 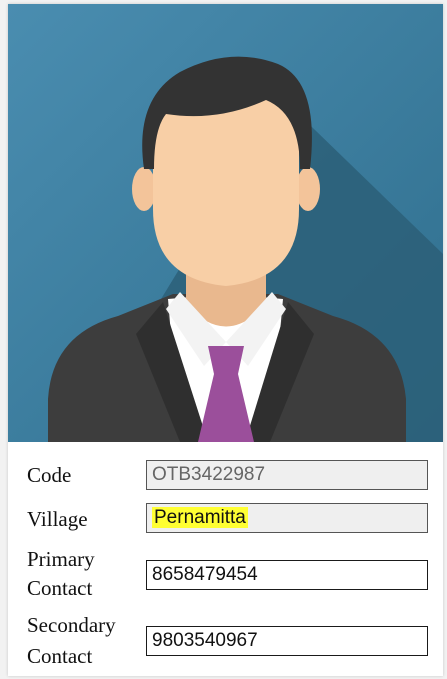 I want to click on secondary-contact-value: 9803540967, so click(x=205, y=640).